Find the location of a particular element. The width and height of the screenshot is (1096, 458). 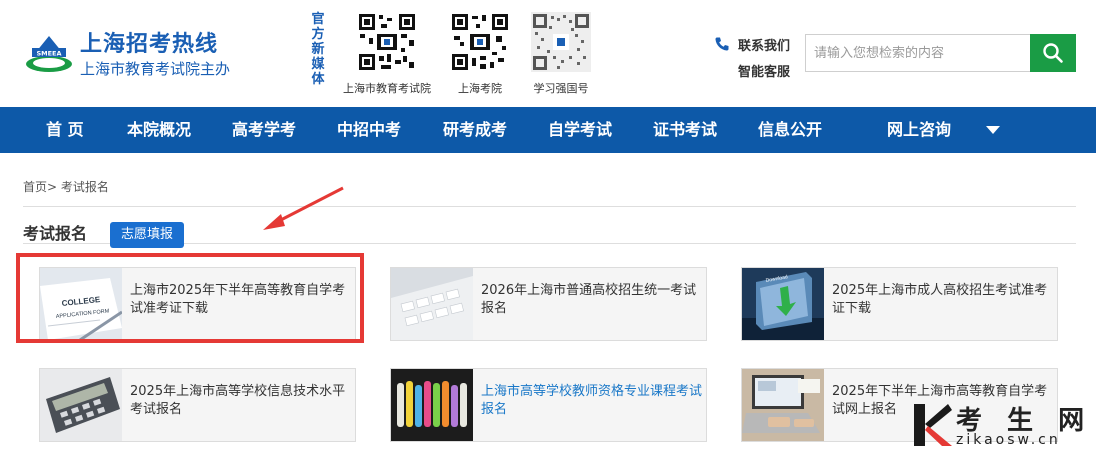

card-title: 2025年上海市高等学校信息技术水平考试报名 is located at coordinates (238, 400).